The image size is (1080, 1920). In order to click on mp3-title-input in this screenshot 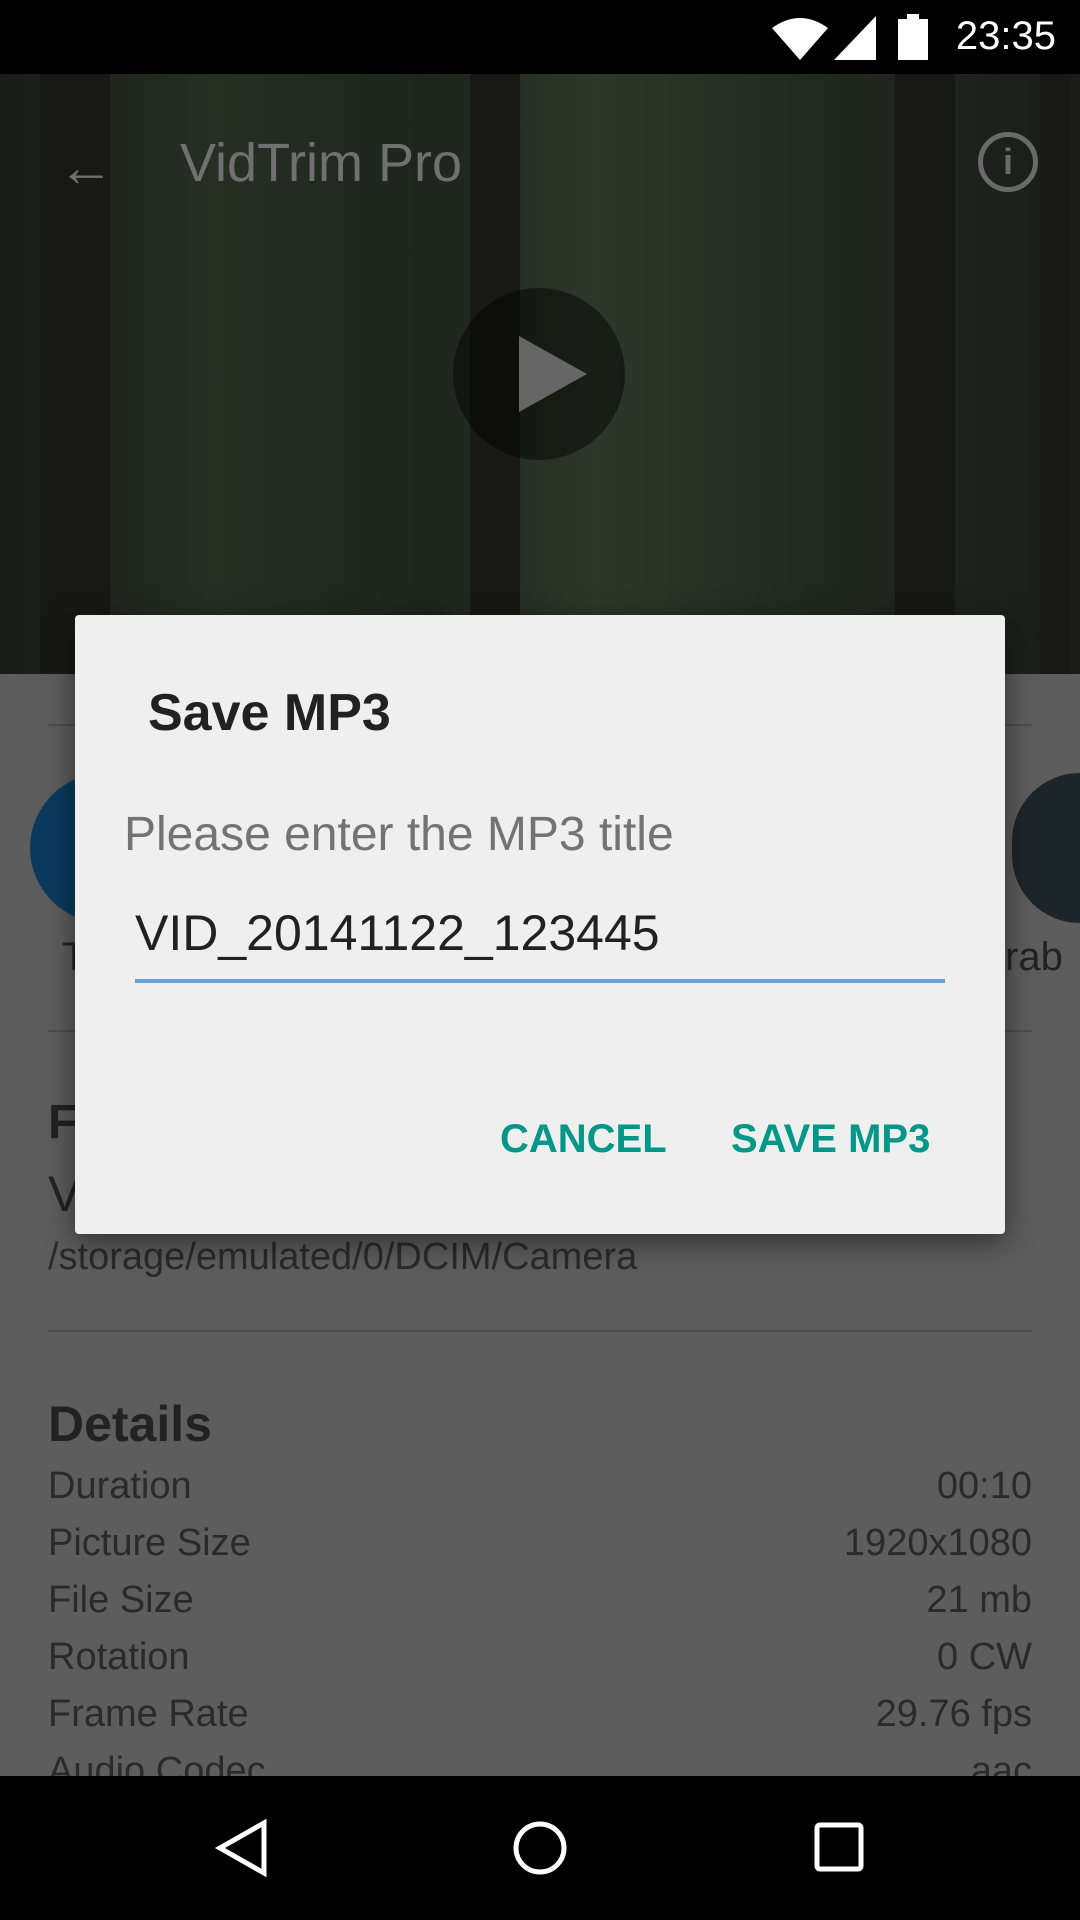, I will do `click(540, 935)`.